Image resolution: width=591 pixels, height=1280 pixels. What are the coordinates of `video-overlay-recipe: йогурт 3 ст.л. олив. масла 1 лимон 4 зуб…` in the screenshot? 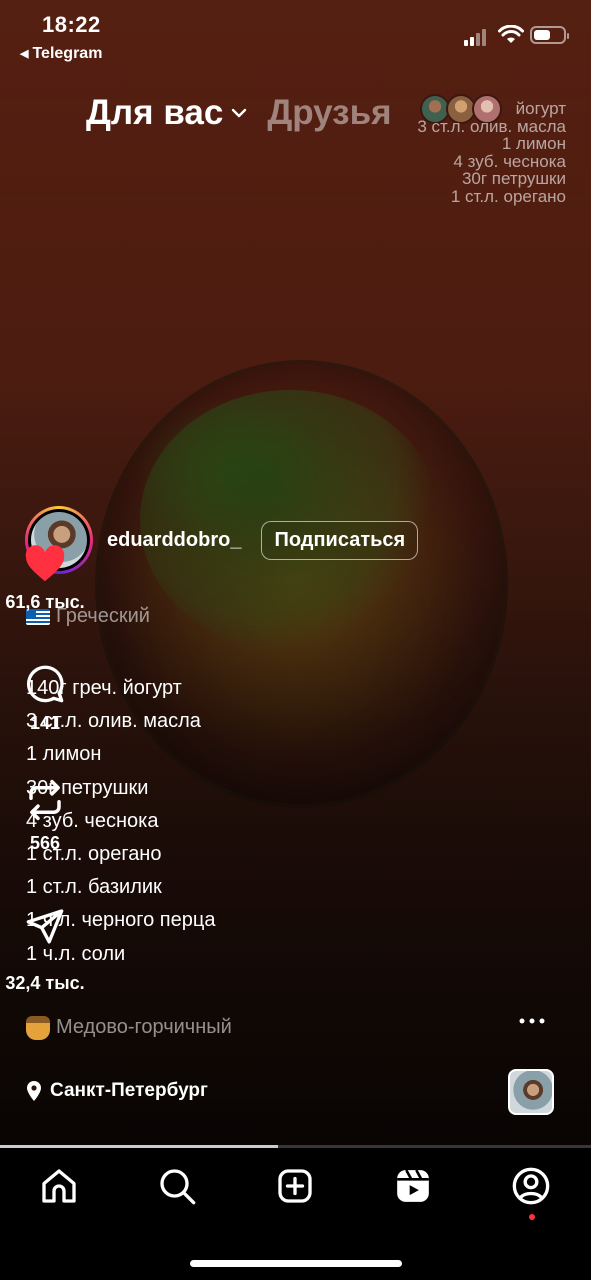 It's located at (491, 152).